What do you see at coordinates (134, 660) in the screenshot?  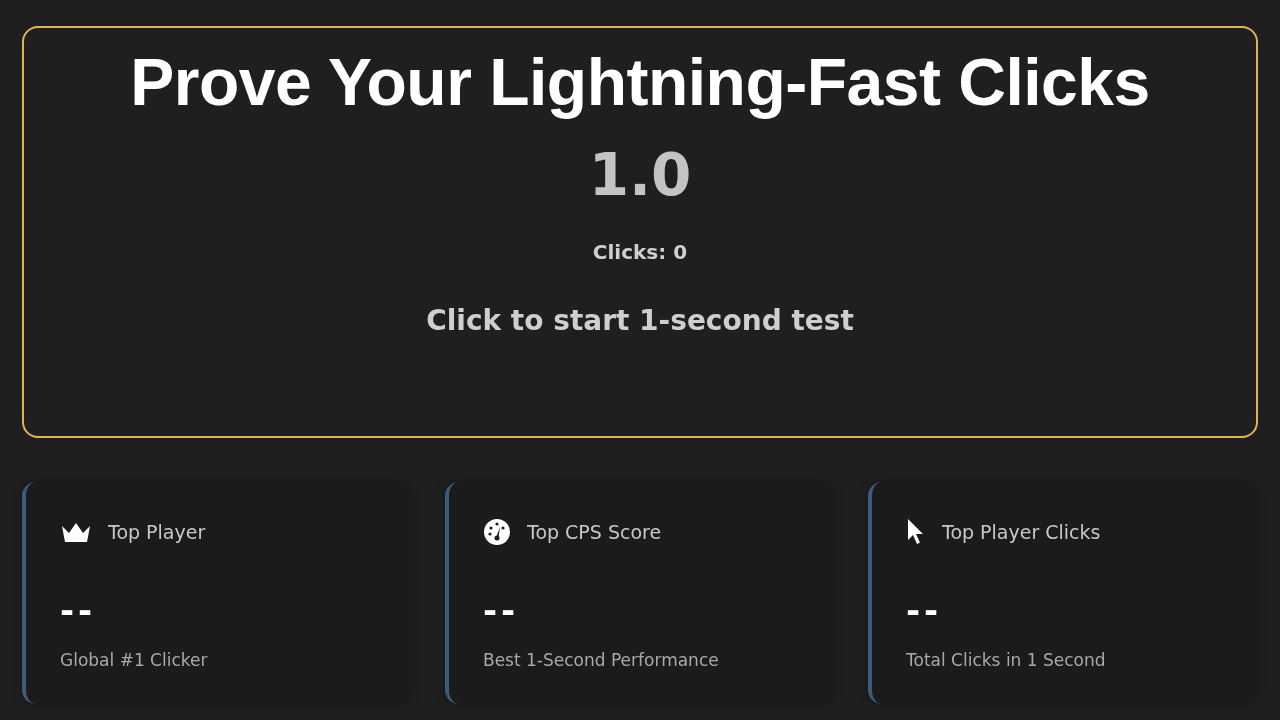 I see `stat-caption: Global #1 Clicker` at bounding box center [134, 660].